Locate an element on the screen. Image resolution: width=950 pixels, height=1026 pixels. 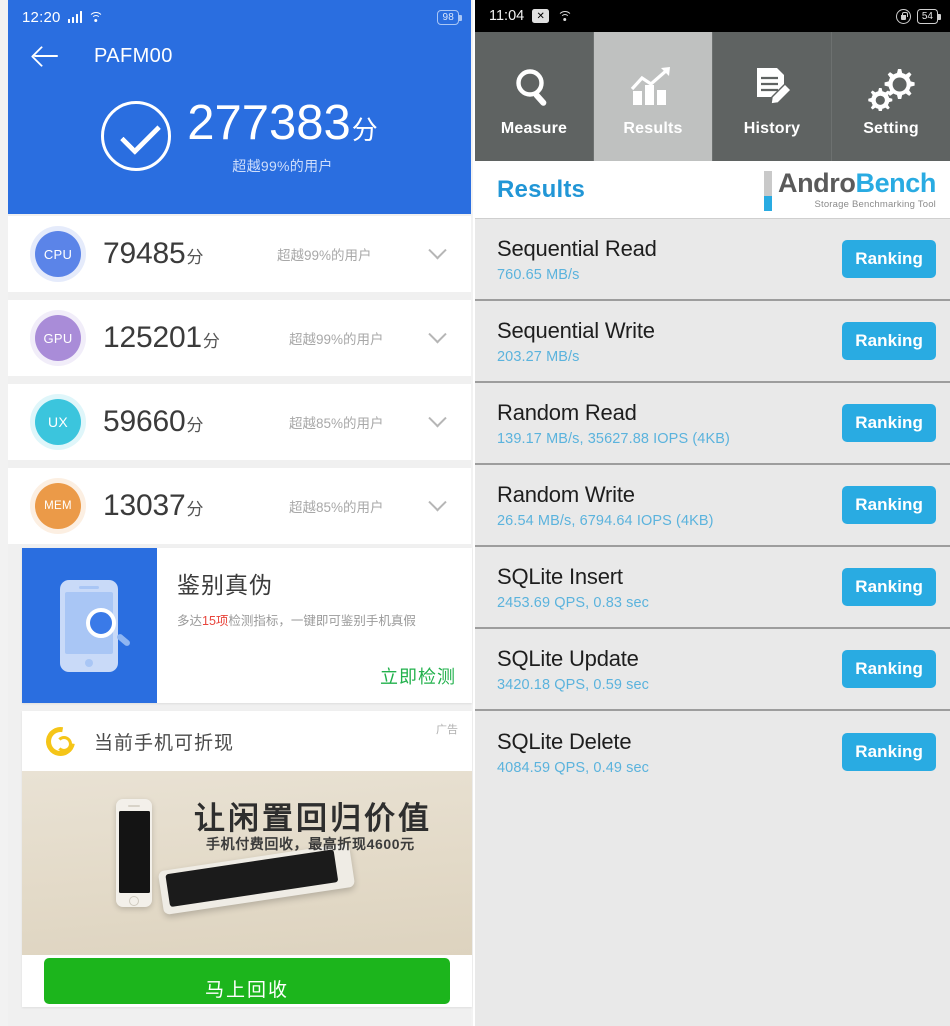
benchmark-info: Sequential Read 760.65 MB/s is located at coordinates (577, 259).